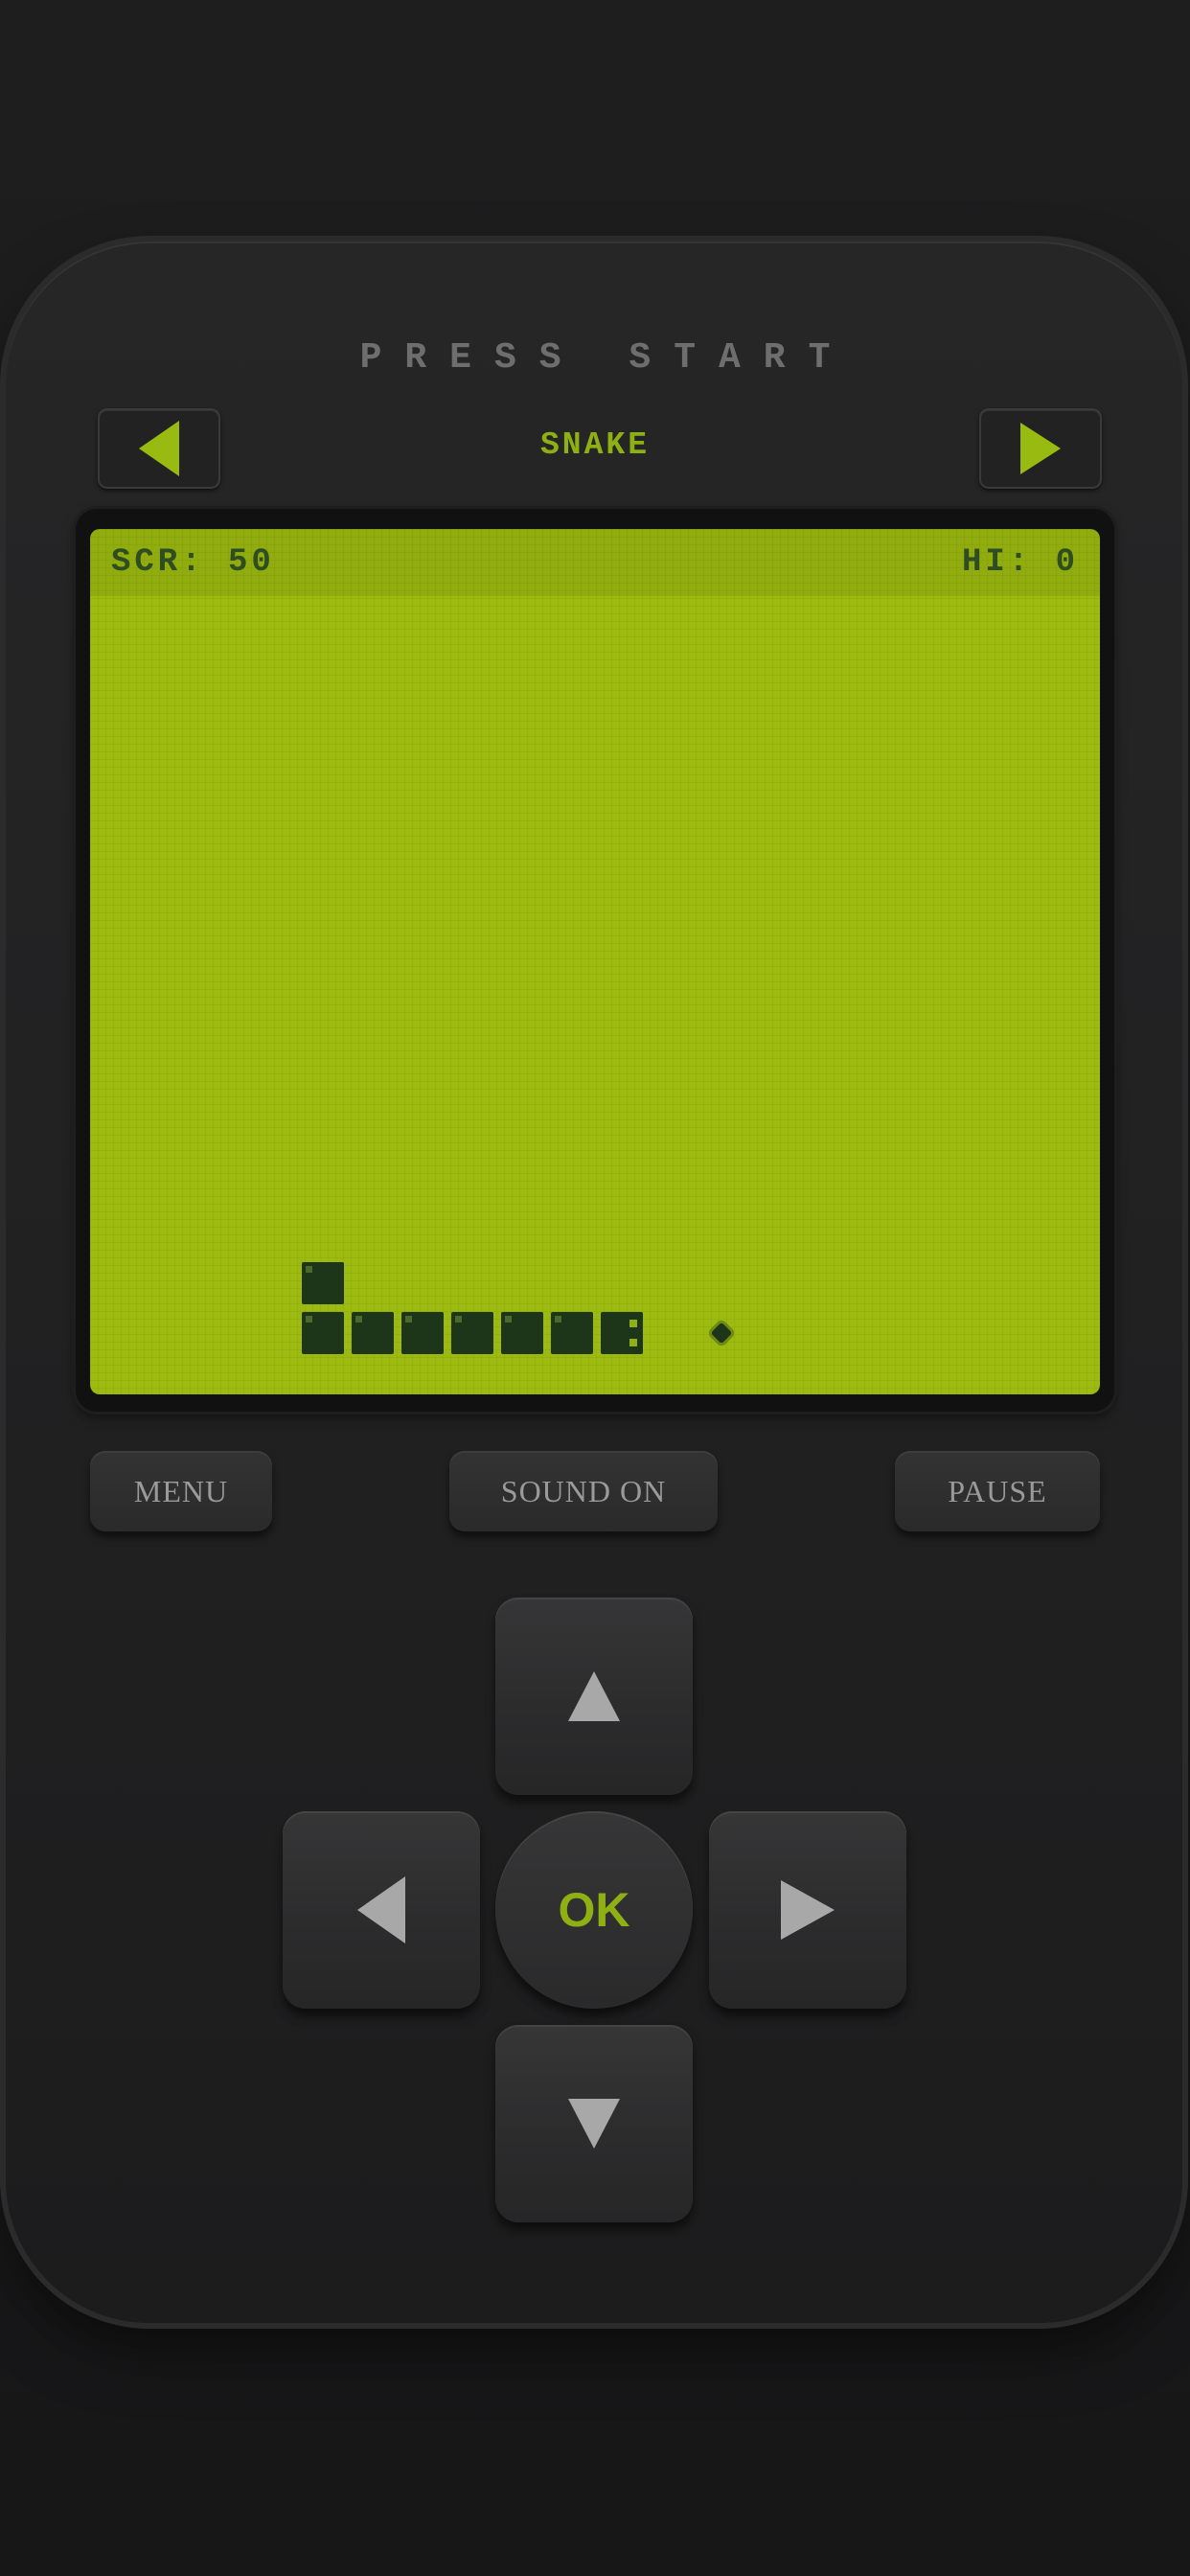 The width and height of the screenshot is (1190, 2576). I want to click on high-score-display: HI: 0, so click(1020, 562).